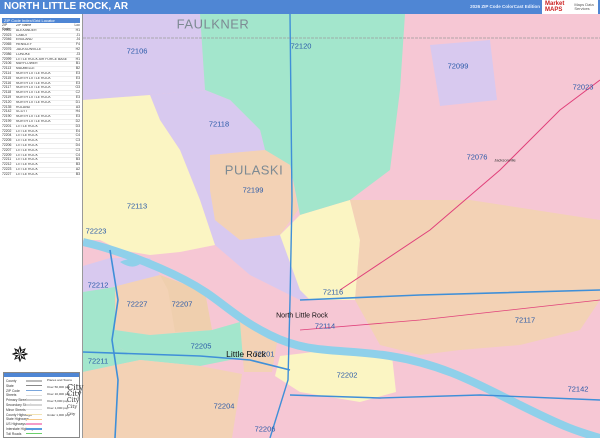  I want to click on zip-label: 72212, so click(98, 285).